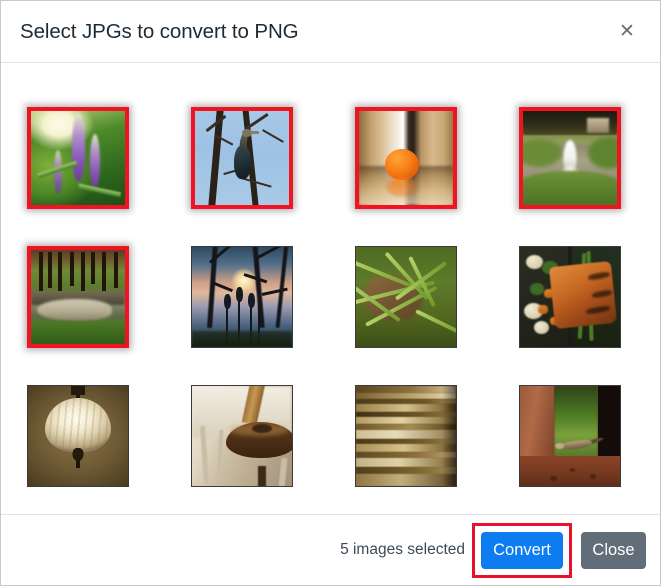 The height and width of the screenshot is (588, 663). I want to click on thumbnail-image-lizard-on-red-stone, so click(570, 436).